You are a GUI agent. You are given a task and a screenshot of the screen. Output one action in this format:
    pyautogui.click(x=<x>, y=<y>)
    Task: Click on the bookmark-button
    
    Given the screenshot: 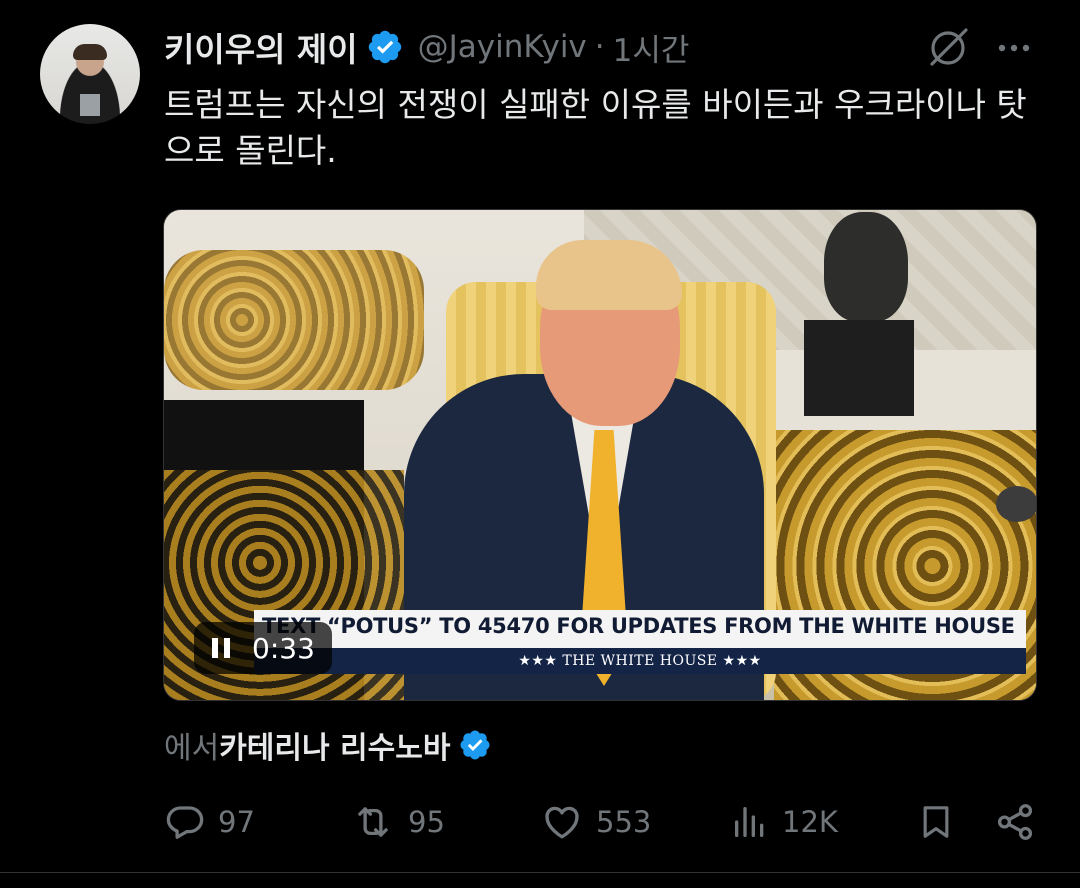 What is the action you would take?
    pyautogui.click(x=936, y=822)
    